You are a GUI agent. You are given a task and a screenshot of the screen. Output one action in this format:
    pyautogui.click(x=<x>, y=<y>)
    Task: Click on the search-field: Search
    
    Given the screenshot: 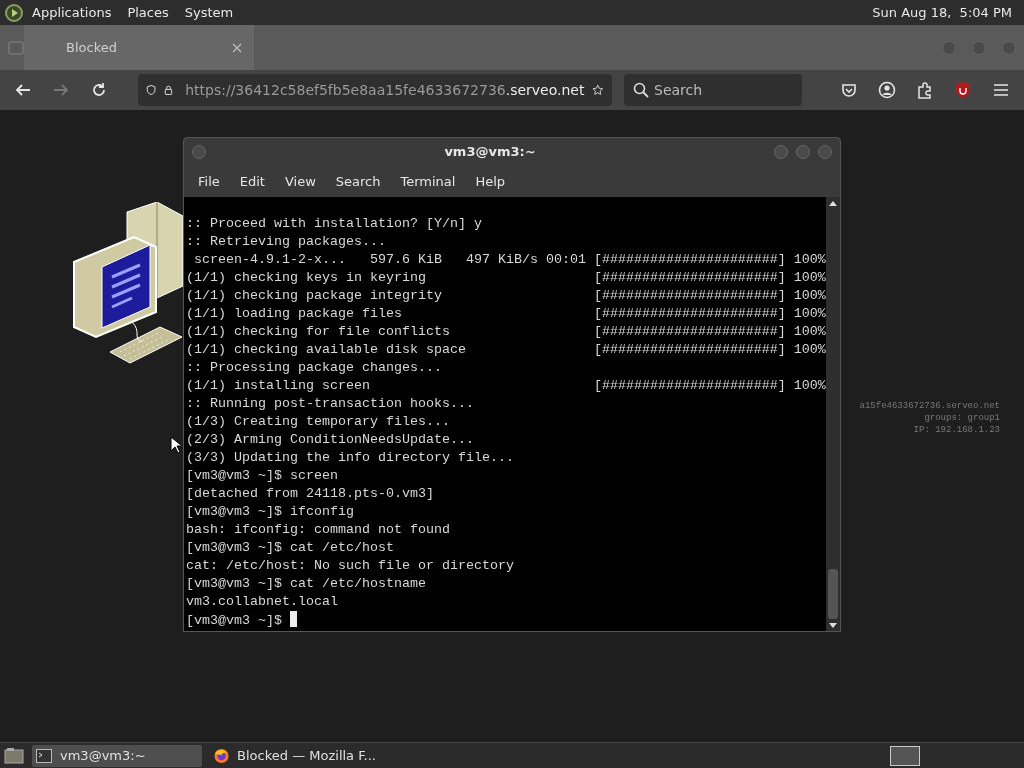 What is the action you would take?
    pyautogui.click(x=713, y=90)
    